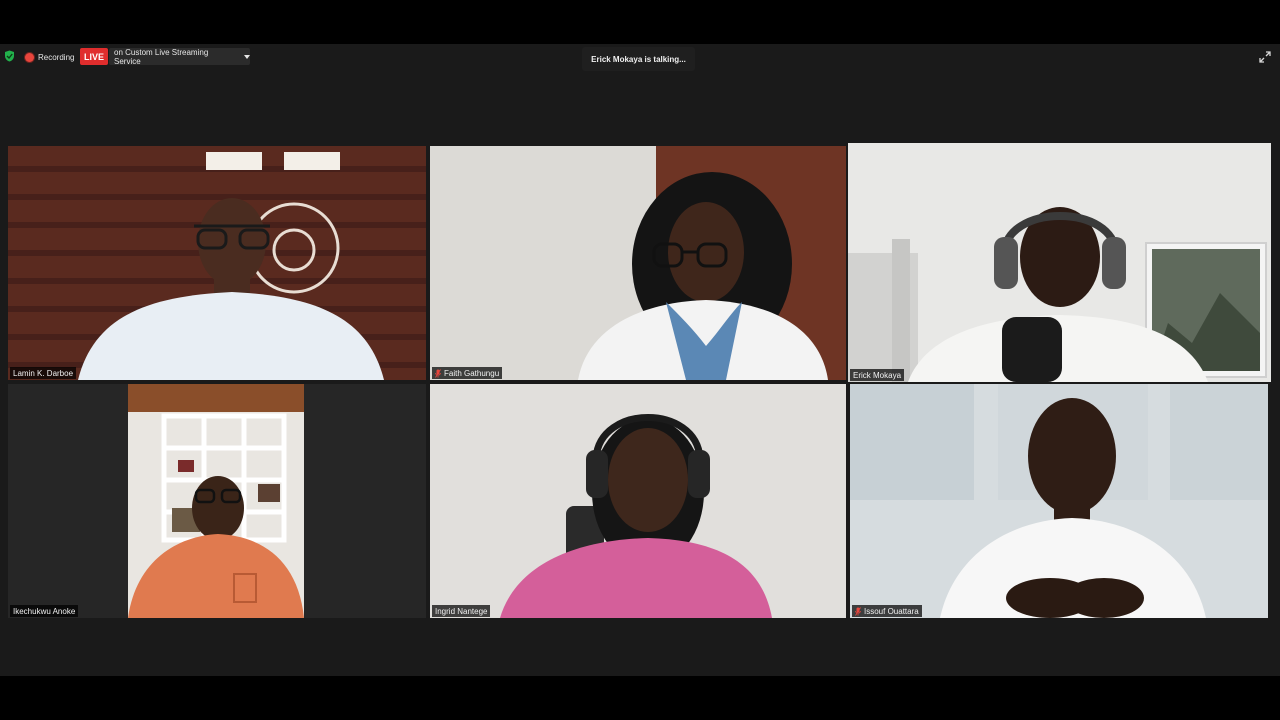 The width and height of the screenshot is (1280, 720). What do you see at coordinates (161, 56) in the screenshot?
I see `stream-label: on Custom Live Streaming Service` at bounding box center [161, 56].